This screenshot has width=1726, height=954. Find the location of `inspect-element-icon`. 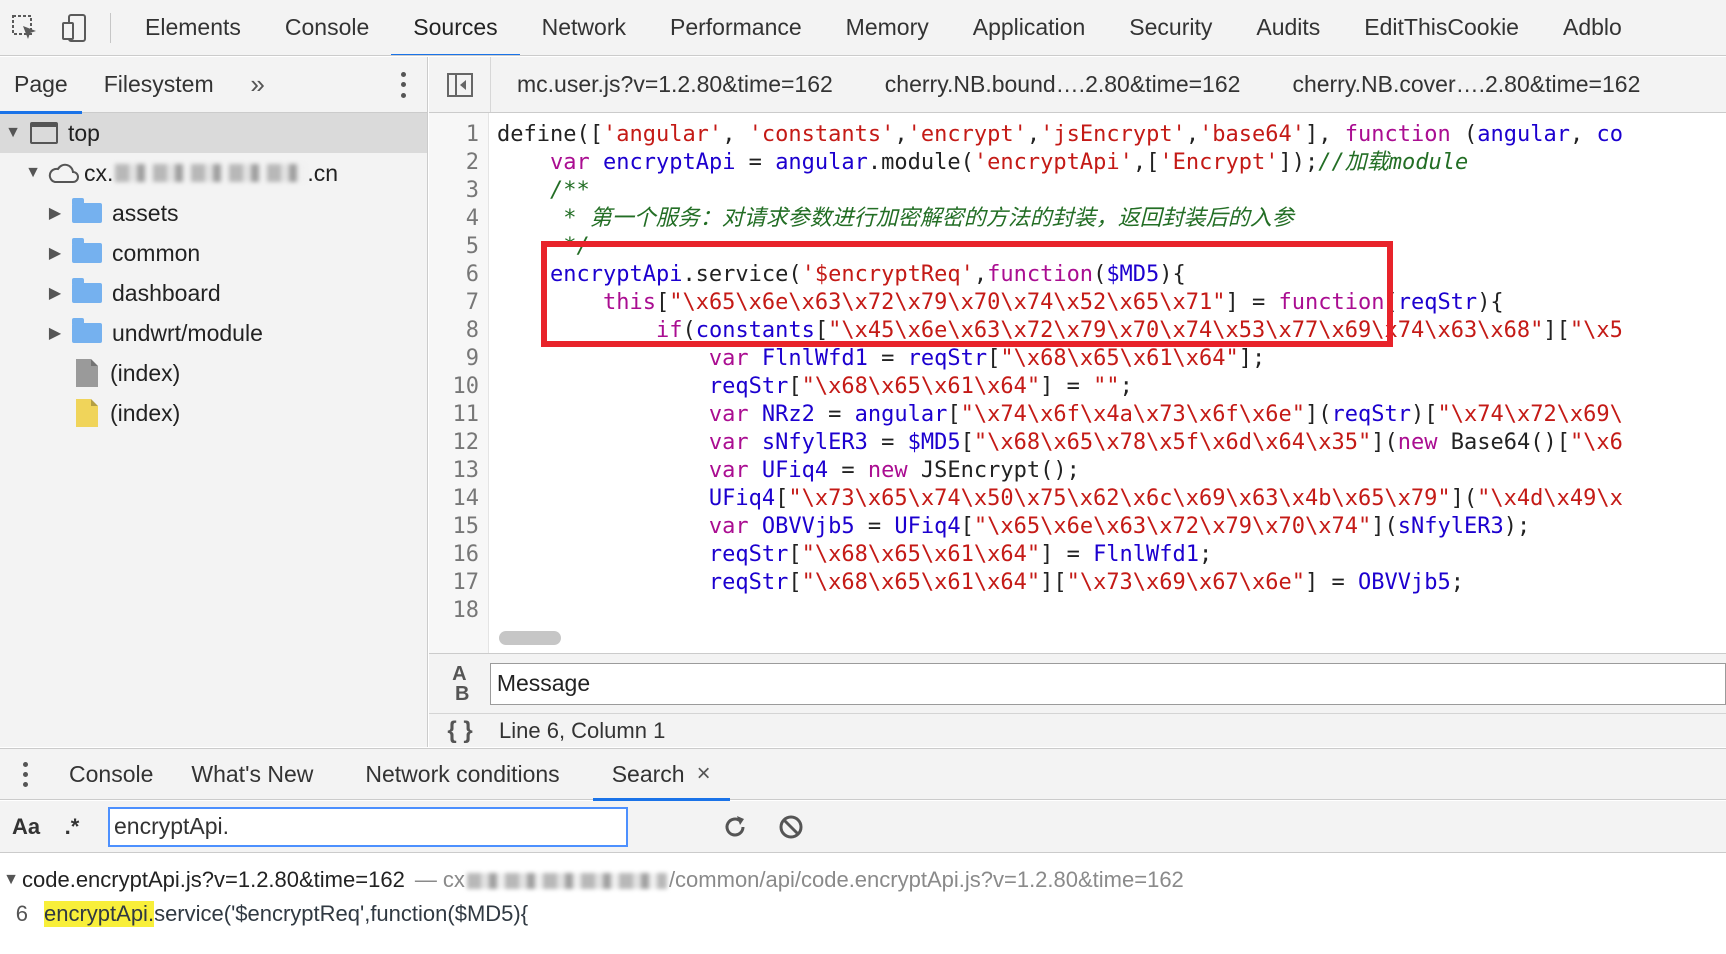

inspect-element-icon is located at coordinates (25, 27).